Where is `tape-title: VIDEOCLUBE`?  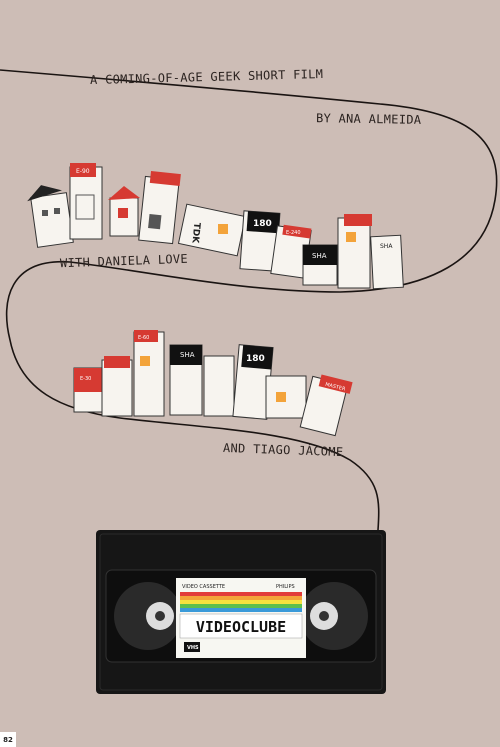 tape-title: VIDEOCLUBE is located at coordinates (241, 627).